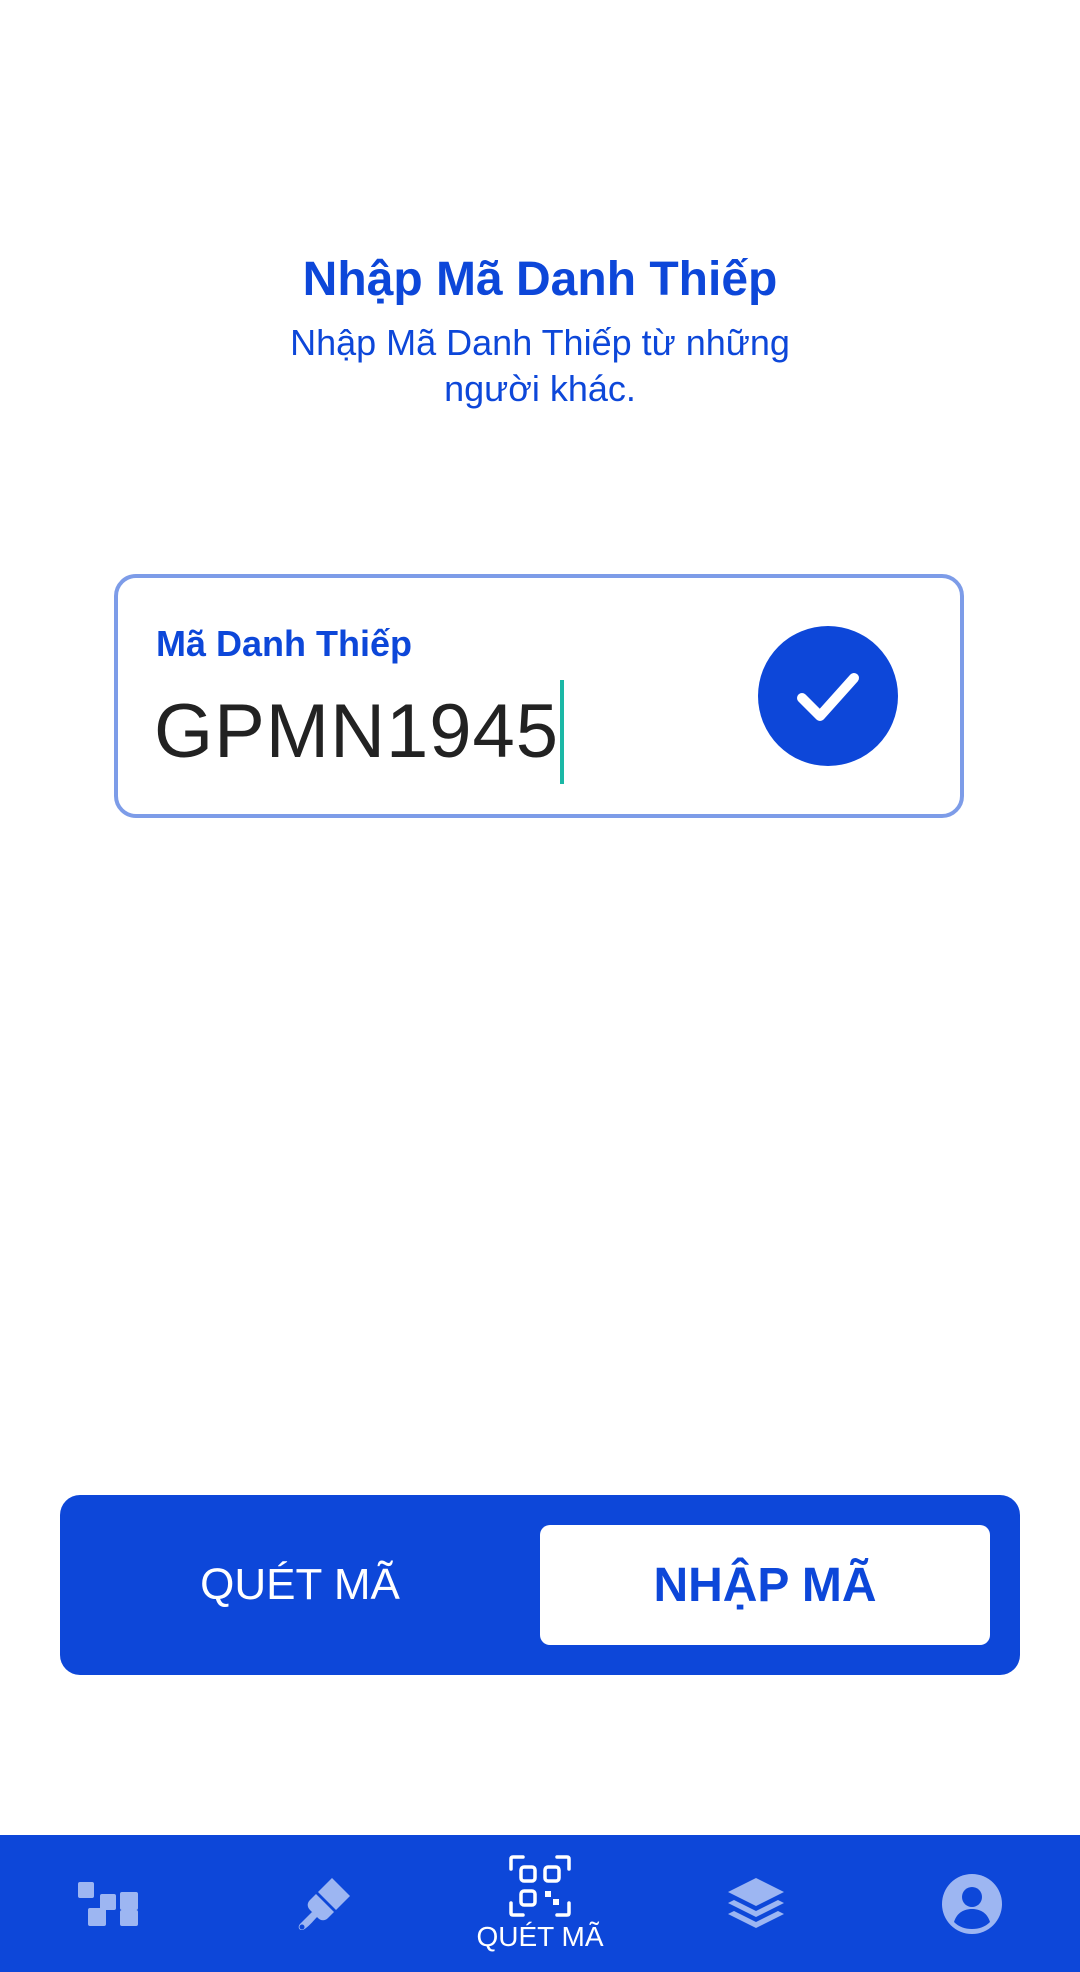 The width and height of the screenshot is (1080, 1972). I want to click on layers-icon, so click(756, 1902).